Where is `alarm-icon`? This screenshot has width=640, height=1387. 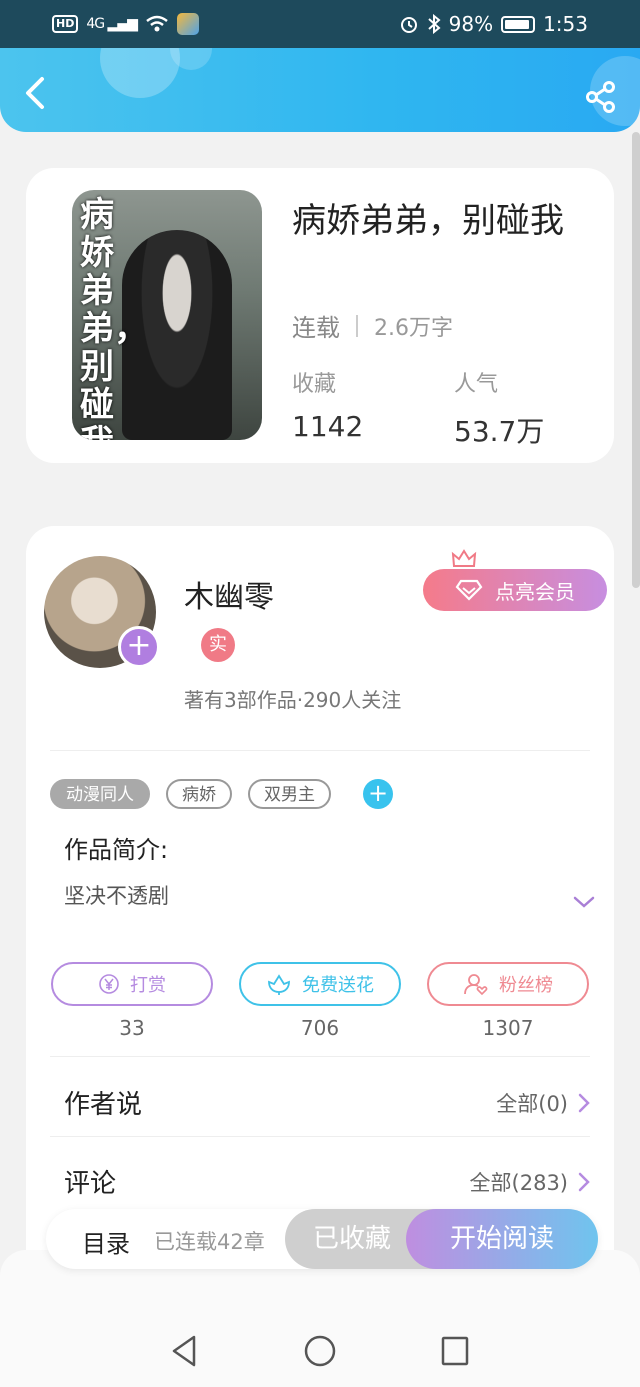
alarm-icon is located at coordinates (408, 25).